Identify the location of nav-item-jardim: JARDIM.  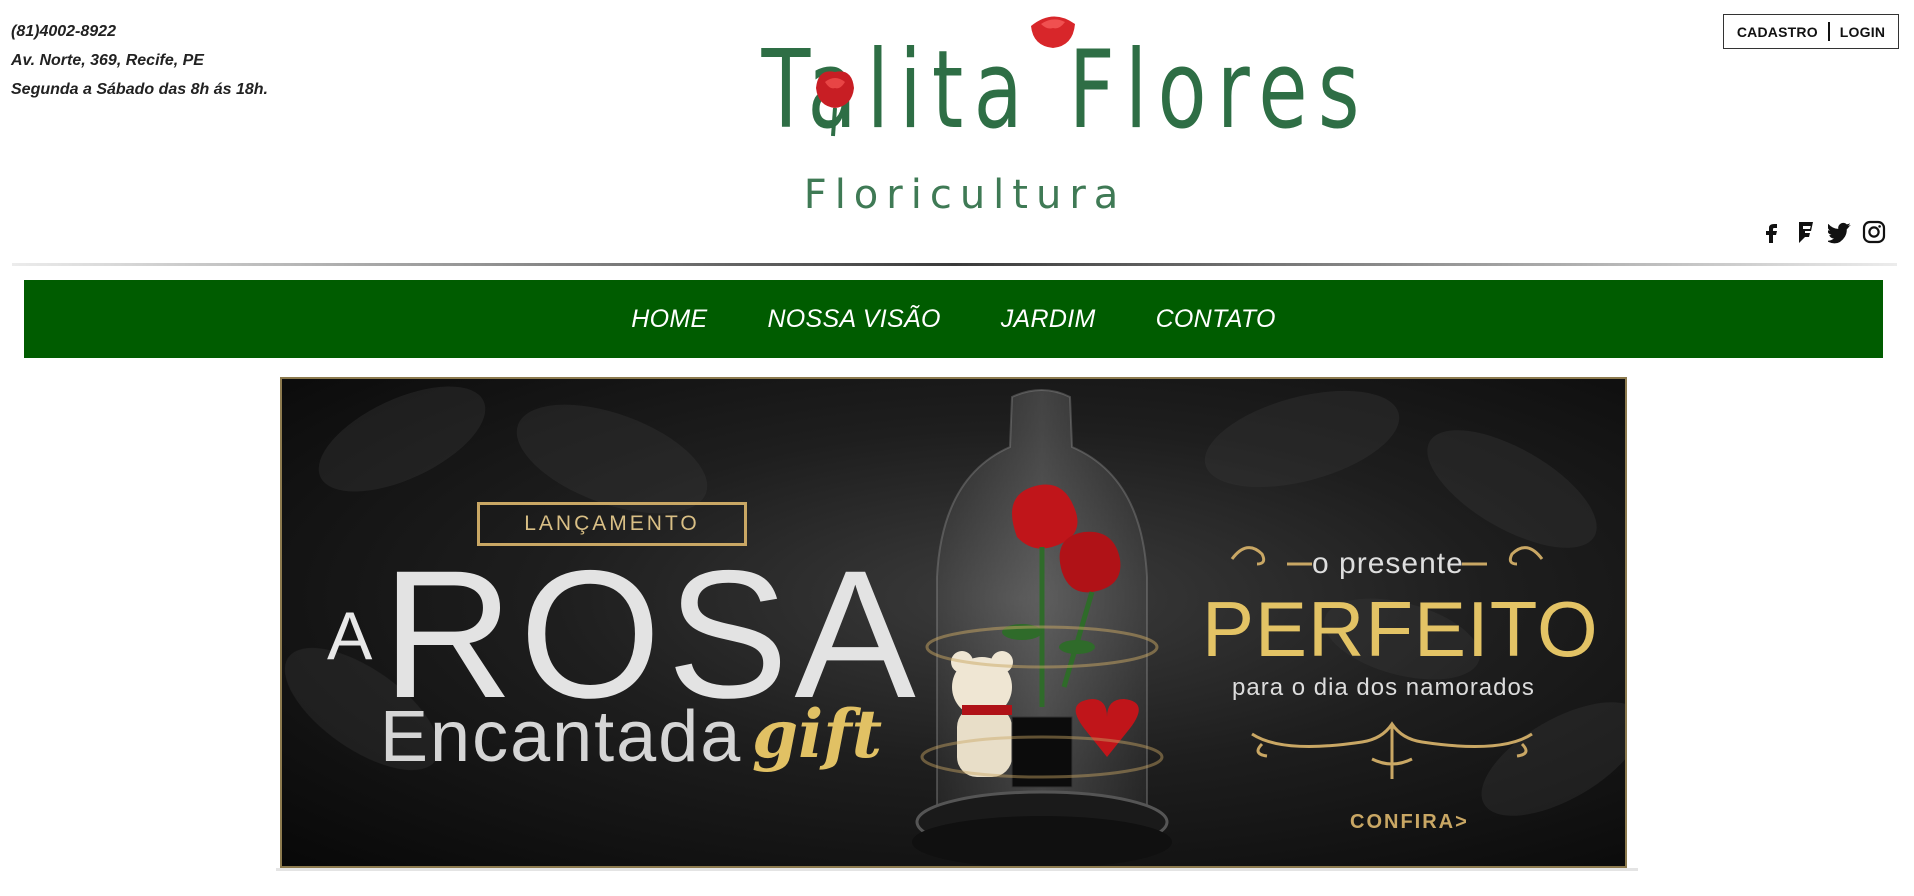
(1048, 319).